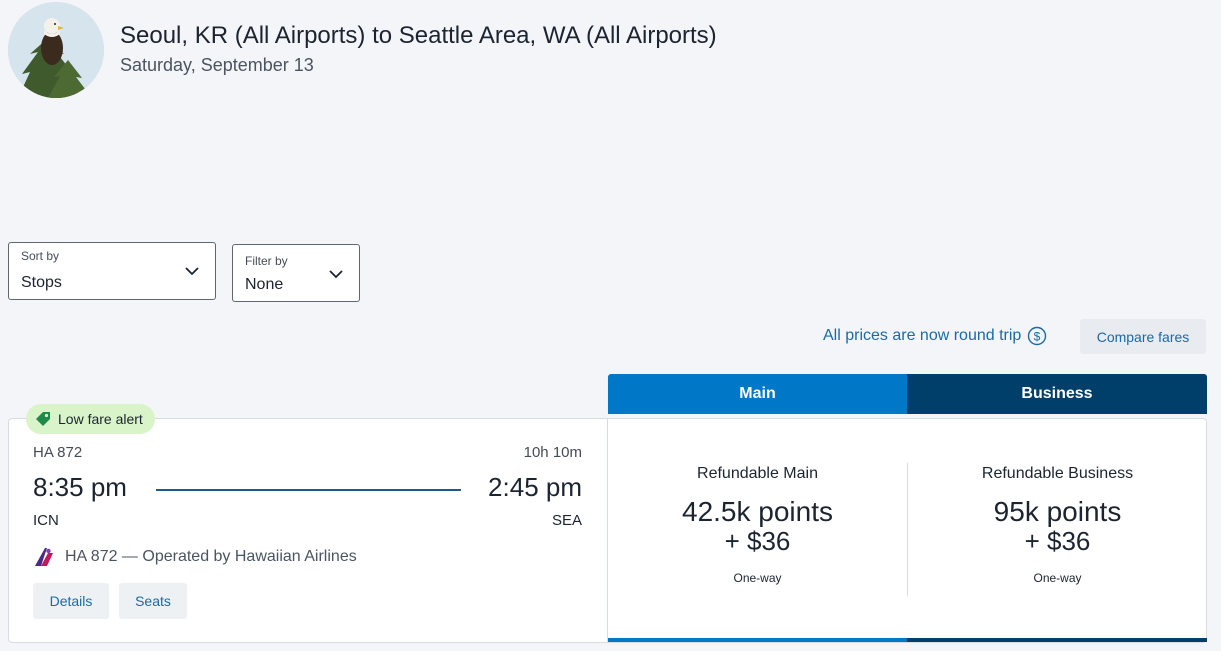 The image size is (1221, 651). Describe the element at coordinates (757, 640) in the screenshot. I see `main-cabin-indicator-bar` at that location.